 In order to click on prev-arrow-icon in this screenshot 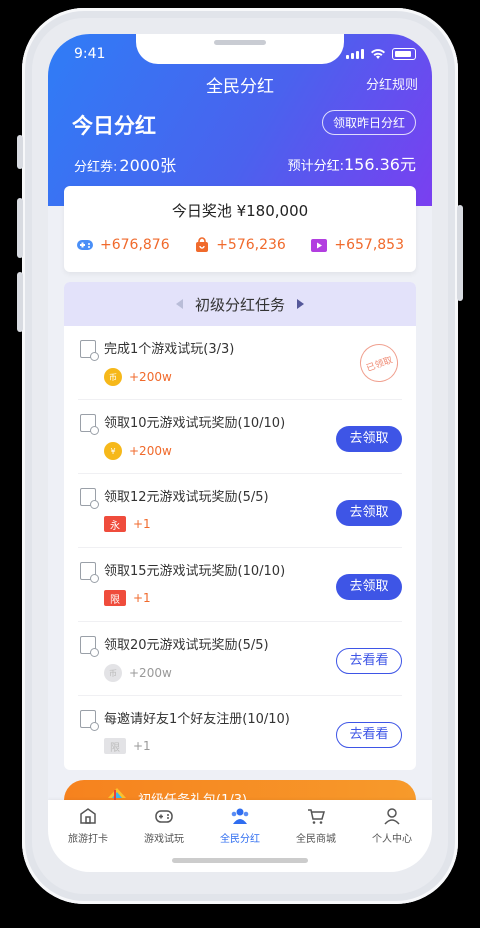, I will do `click(179, 304)`.